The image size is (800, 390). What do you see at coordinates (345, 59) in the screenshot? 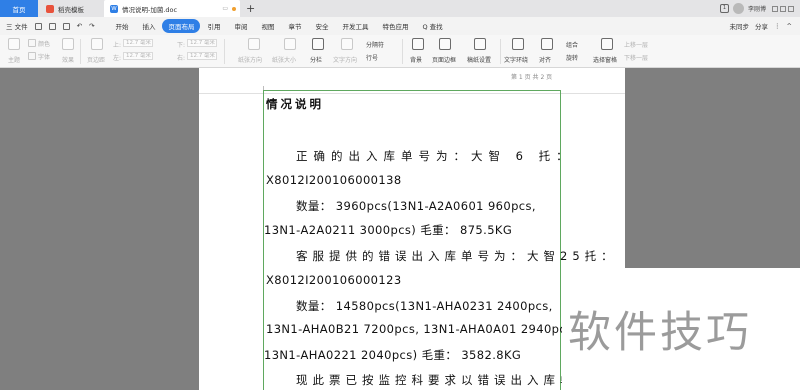
I see `text-direction-button: 文字方向` at bounding box center [345, 59].